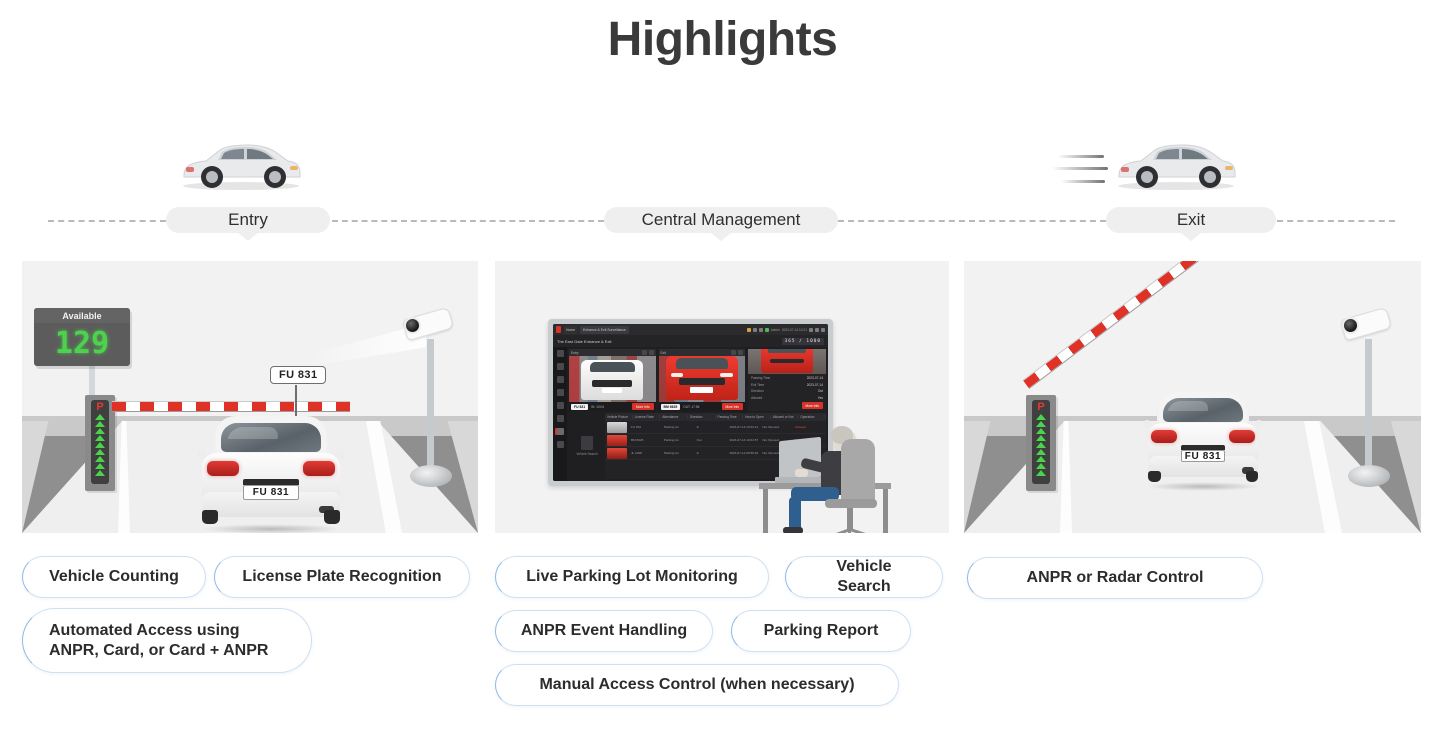 The height and width of the screenshot is (730, 1445). Describe the element at coordinates (785, 329) in the screenshot. I see `vms-status-area: Admin 2023-07-14 10:21` at that location.